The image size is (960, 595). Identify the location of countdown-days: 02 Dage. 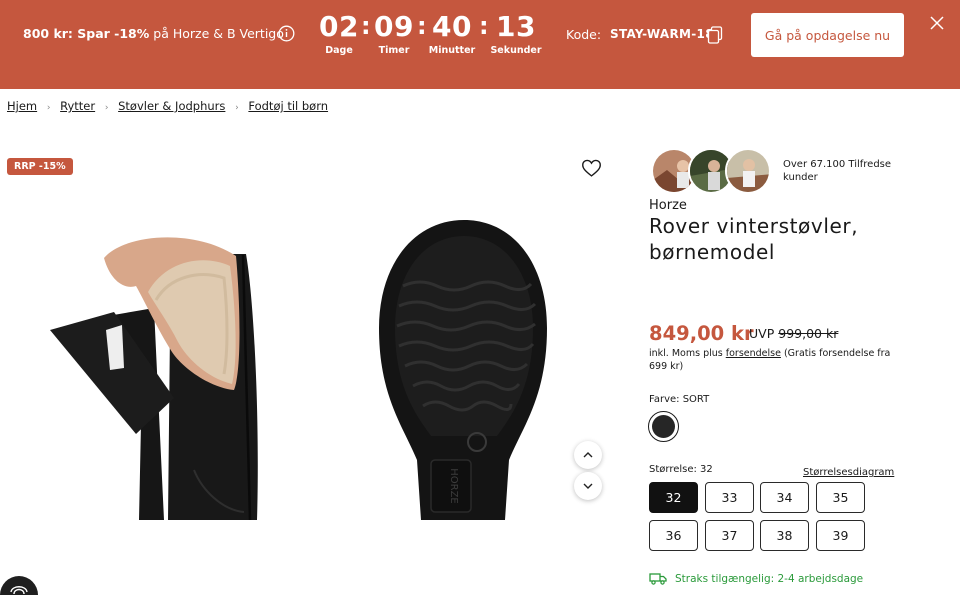
(339, 33).